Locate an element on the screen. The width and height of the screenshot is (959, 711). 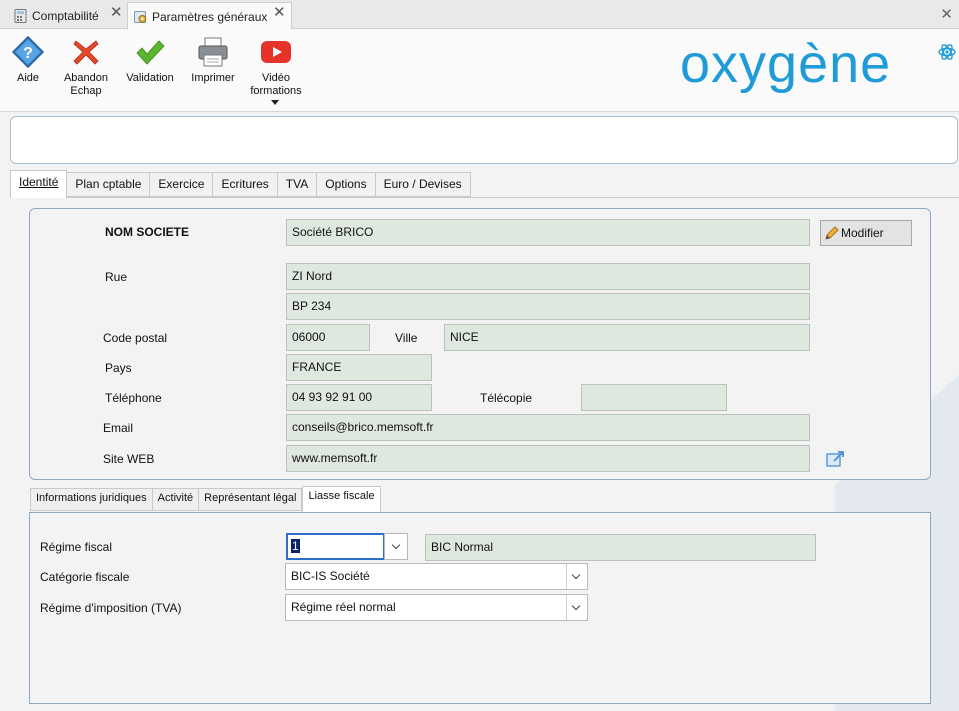
aide-label: Aide is located at coordinates (28, 78).